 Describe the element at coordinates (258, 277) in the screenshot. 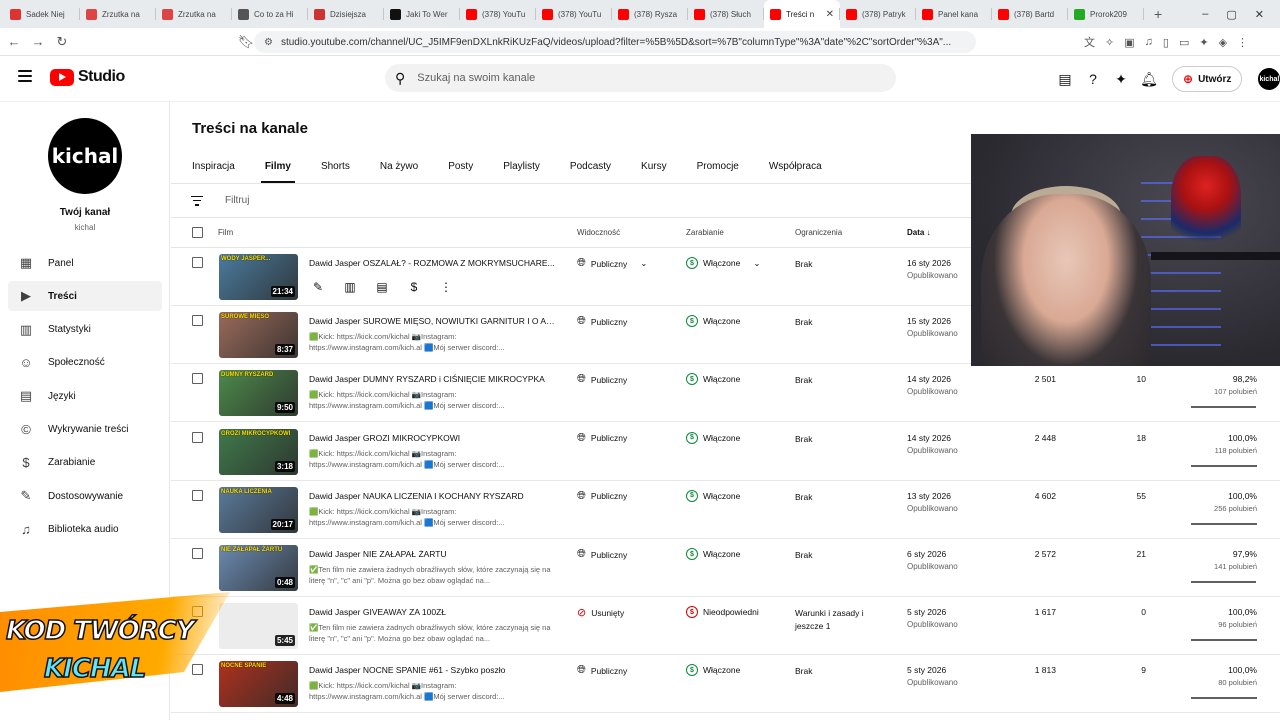

I see `video-thumbnail: WODY JASPER... 21:34` at that location.